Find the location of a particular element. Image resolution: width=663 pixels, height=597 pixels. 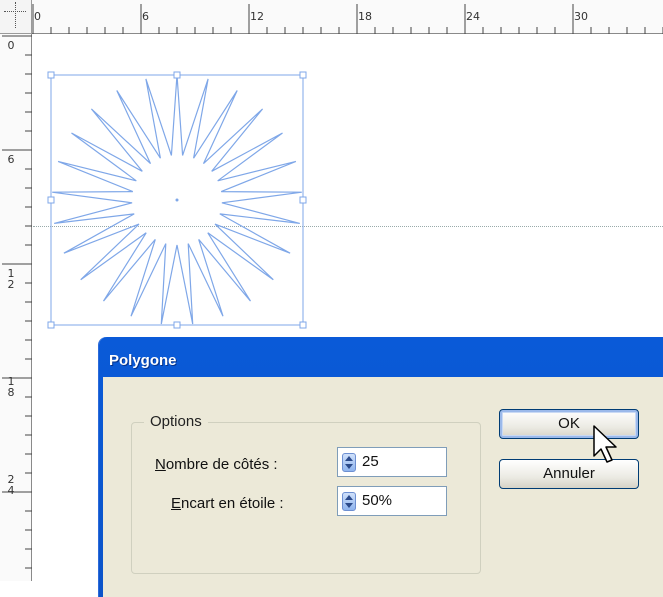

options-group-label: Options is located at coordinates (176, 421).